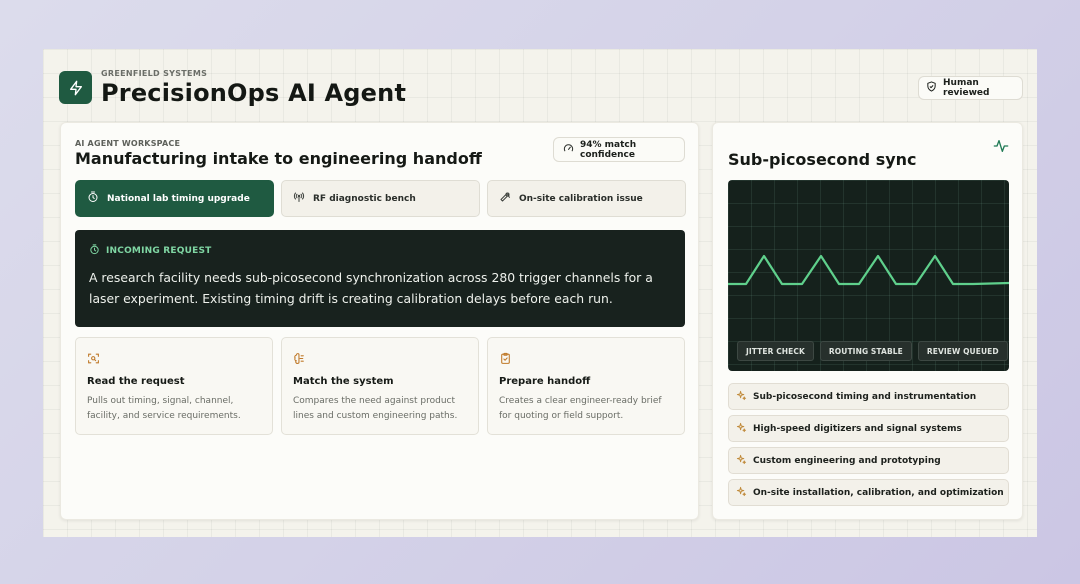 This screenshot has width=1080, height=584. What do you see at coordinates (154, 73) in the screenshot?
I see `brand-kicker: GREENFIELD SYSTEMS` at bounding box center [154, 73].